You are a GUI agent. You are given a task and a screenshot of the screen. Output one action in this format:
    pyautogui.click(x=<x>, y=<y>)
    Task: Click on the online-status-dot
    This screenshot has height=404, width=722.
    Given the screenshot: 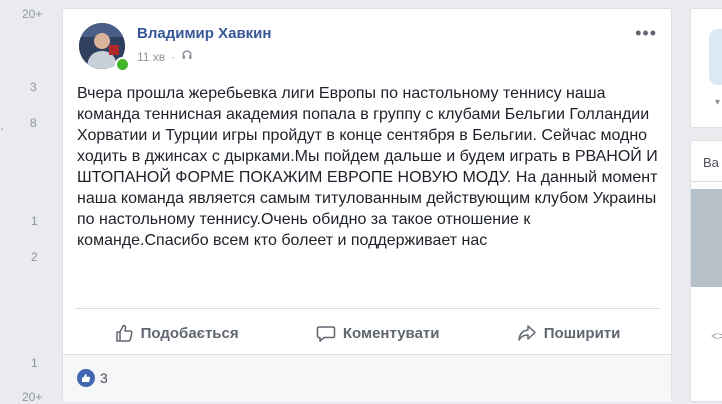 What is the action you would take?
    pyautogui.click(x=122, y=64)
    